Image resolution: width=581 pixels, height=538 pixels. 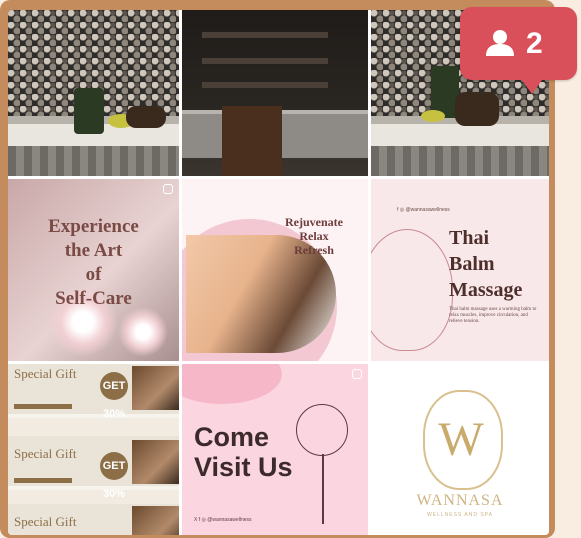 What do you see at coordinates (423, 210) in the screenshot?
I see `social-handle: f ◎ @wannasawellness` at bounding box center [423, 210].